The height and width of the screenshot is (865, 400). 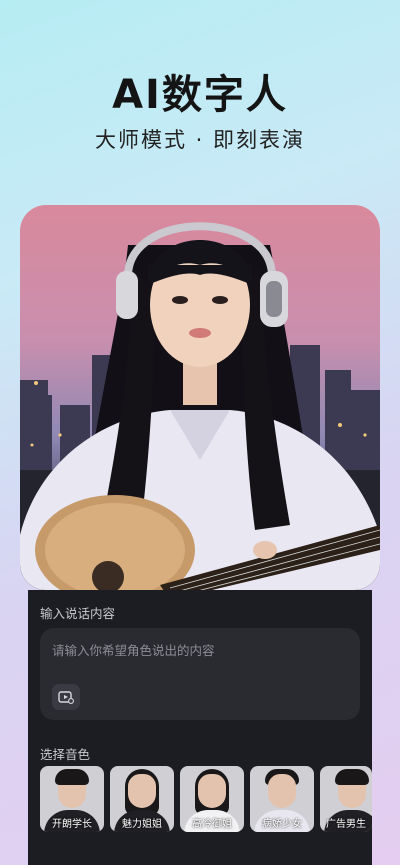 I want to click on voice-option-label: 开朗学长, so click(x=72, y=824).